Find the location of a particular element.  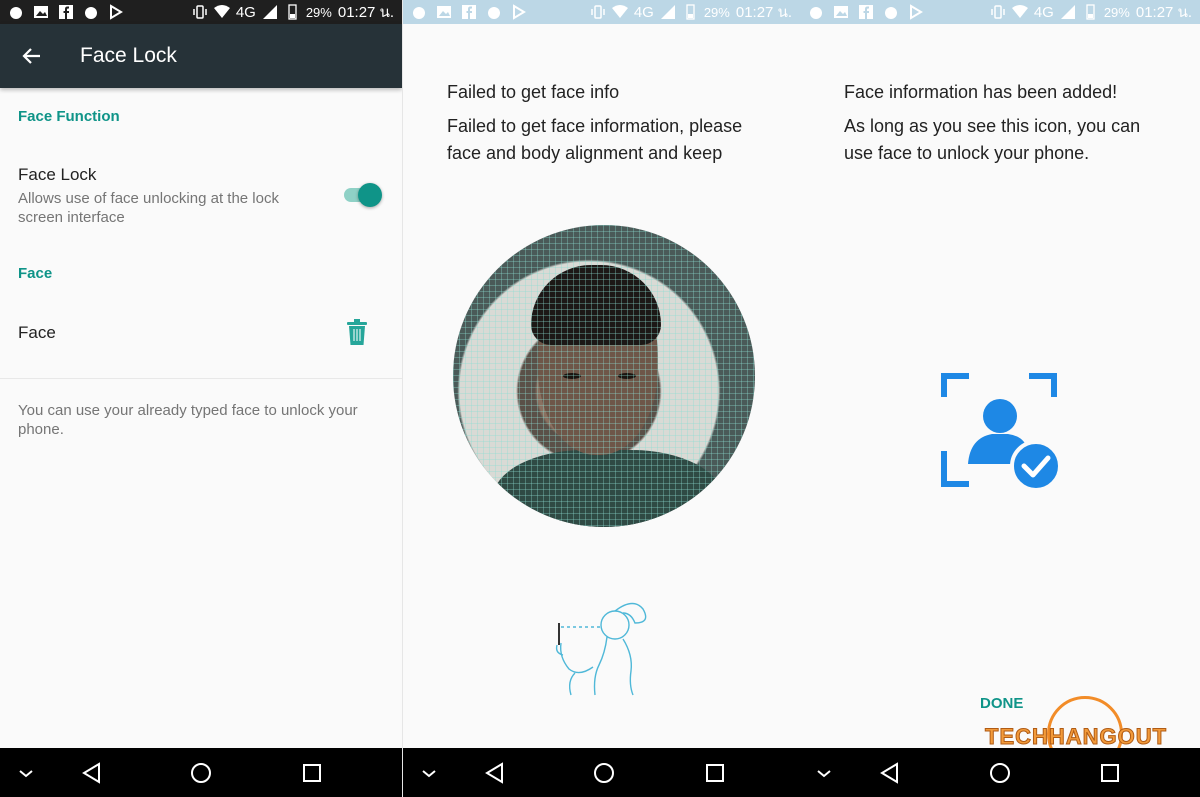

camera-preview is located at coordinates (604, 376).